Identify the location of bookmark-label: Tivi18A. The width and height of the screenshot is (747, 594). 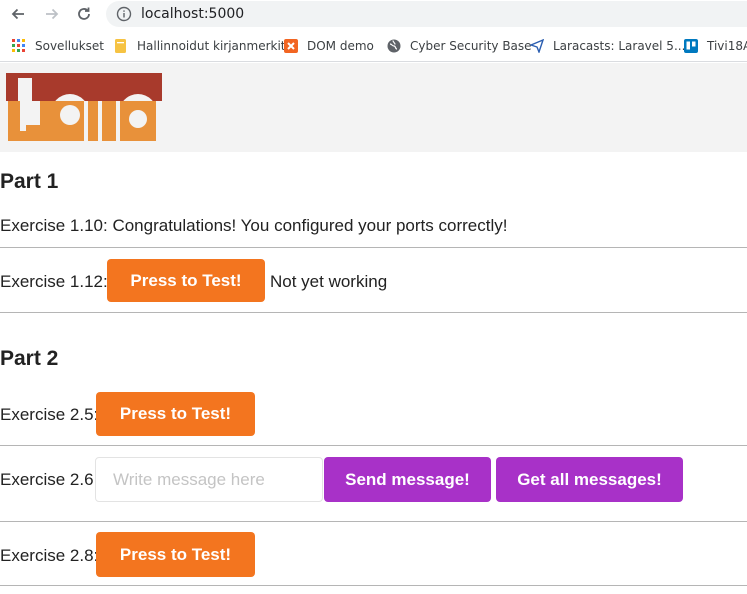
(727, 46).